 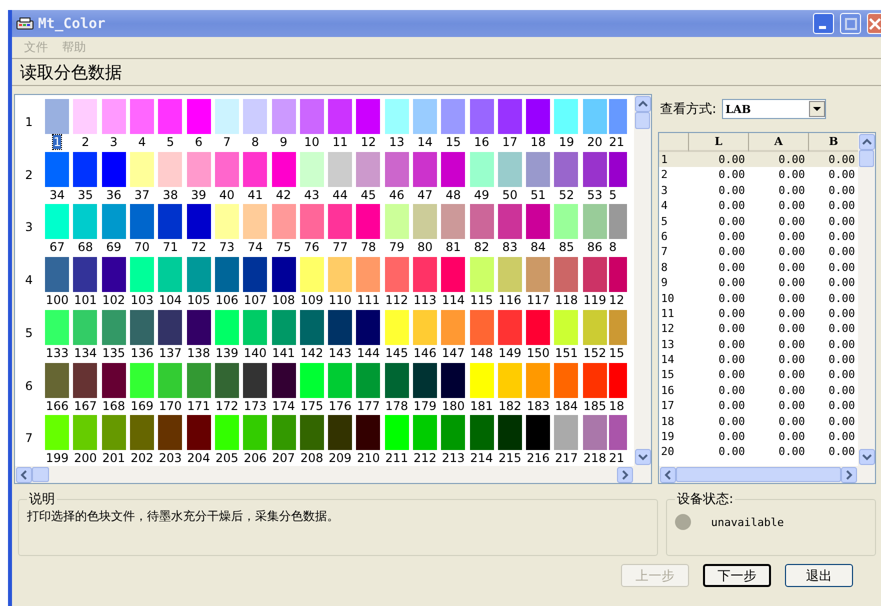 What do you see at coordinates (668, 474) in the screenshot?
I see `scroll-left-icon` at bounding box center [668, 474].